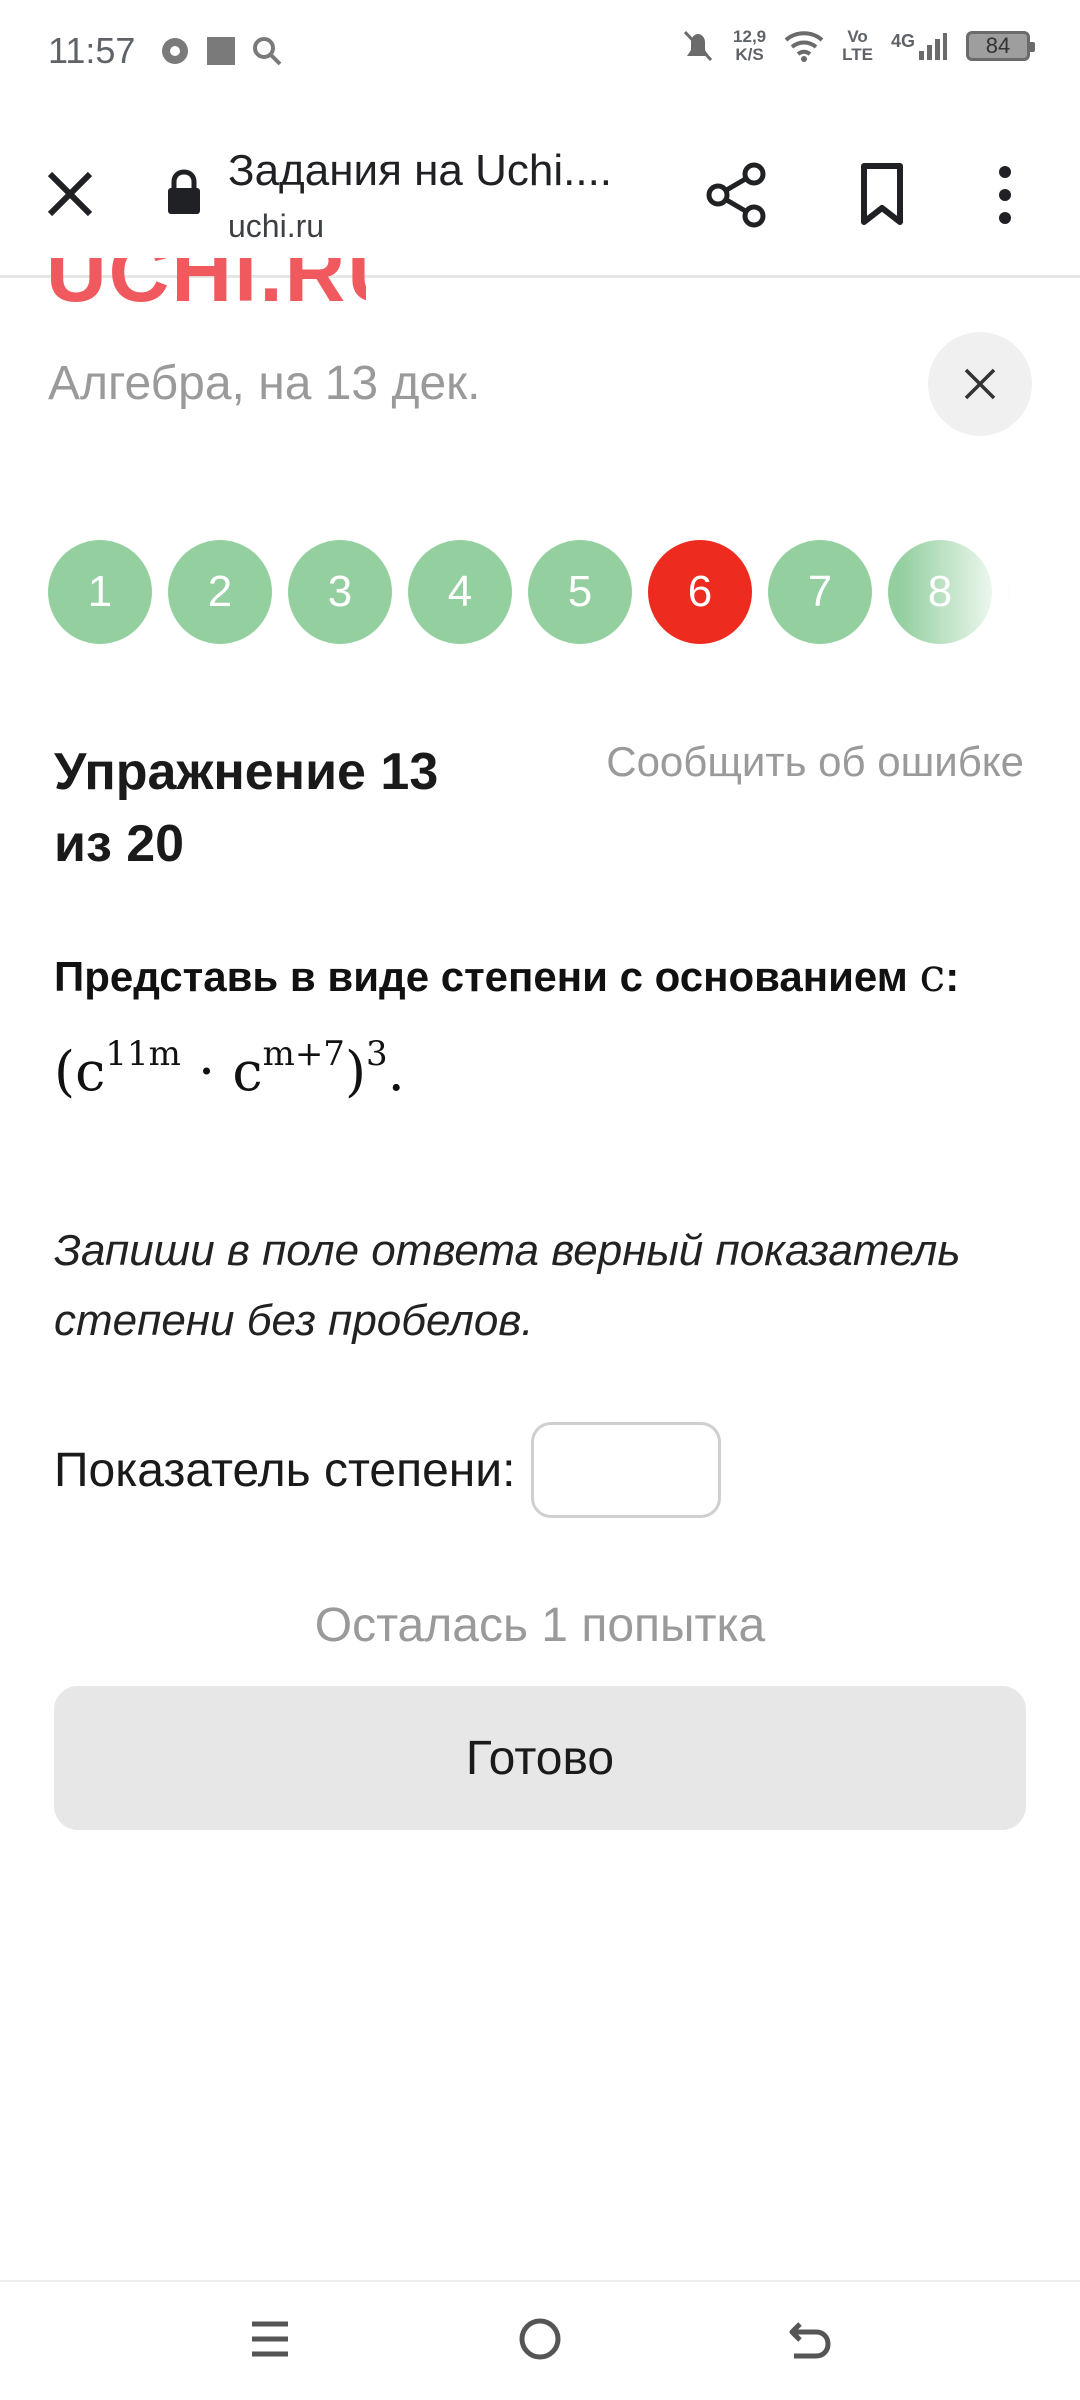 Image resolution: width=1080 pixels, height=2400 pixels. I want to click on battery-level: 84, so click(998, 45).